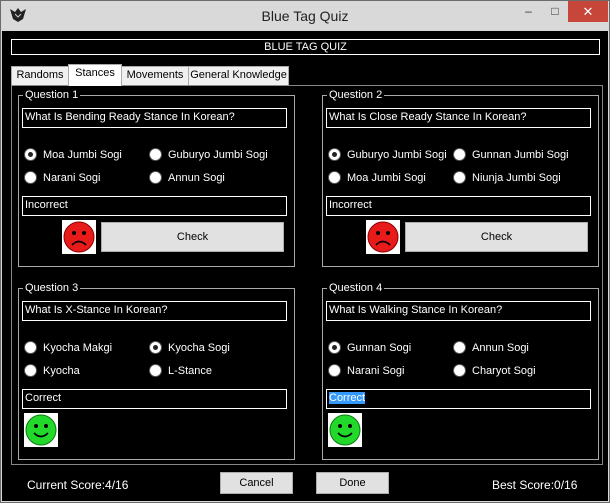 The image size is (610, 503). Describe the element at coordinates (356, 288) in the screenshot. I see `question-4-label: Question 4` at that location.